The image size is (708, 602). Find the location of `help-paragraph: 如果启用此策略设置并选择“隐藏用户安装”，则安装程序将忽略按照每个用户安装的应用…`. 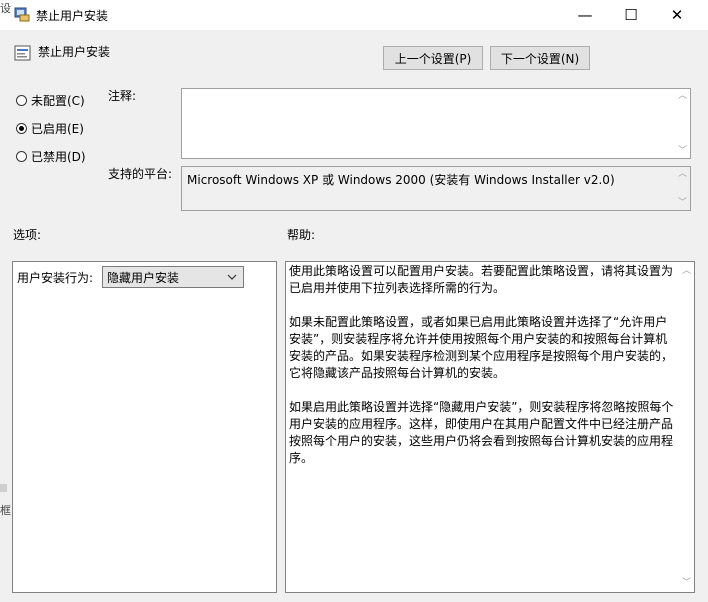

help-paragraph: 如果启用此策略设置并选择“隐藏用户安装”，则安装程序将忽略按照每个用户安装的应用… is located at coordinates (481, 432).